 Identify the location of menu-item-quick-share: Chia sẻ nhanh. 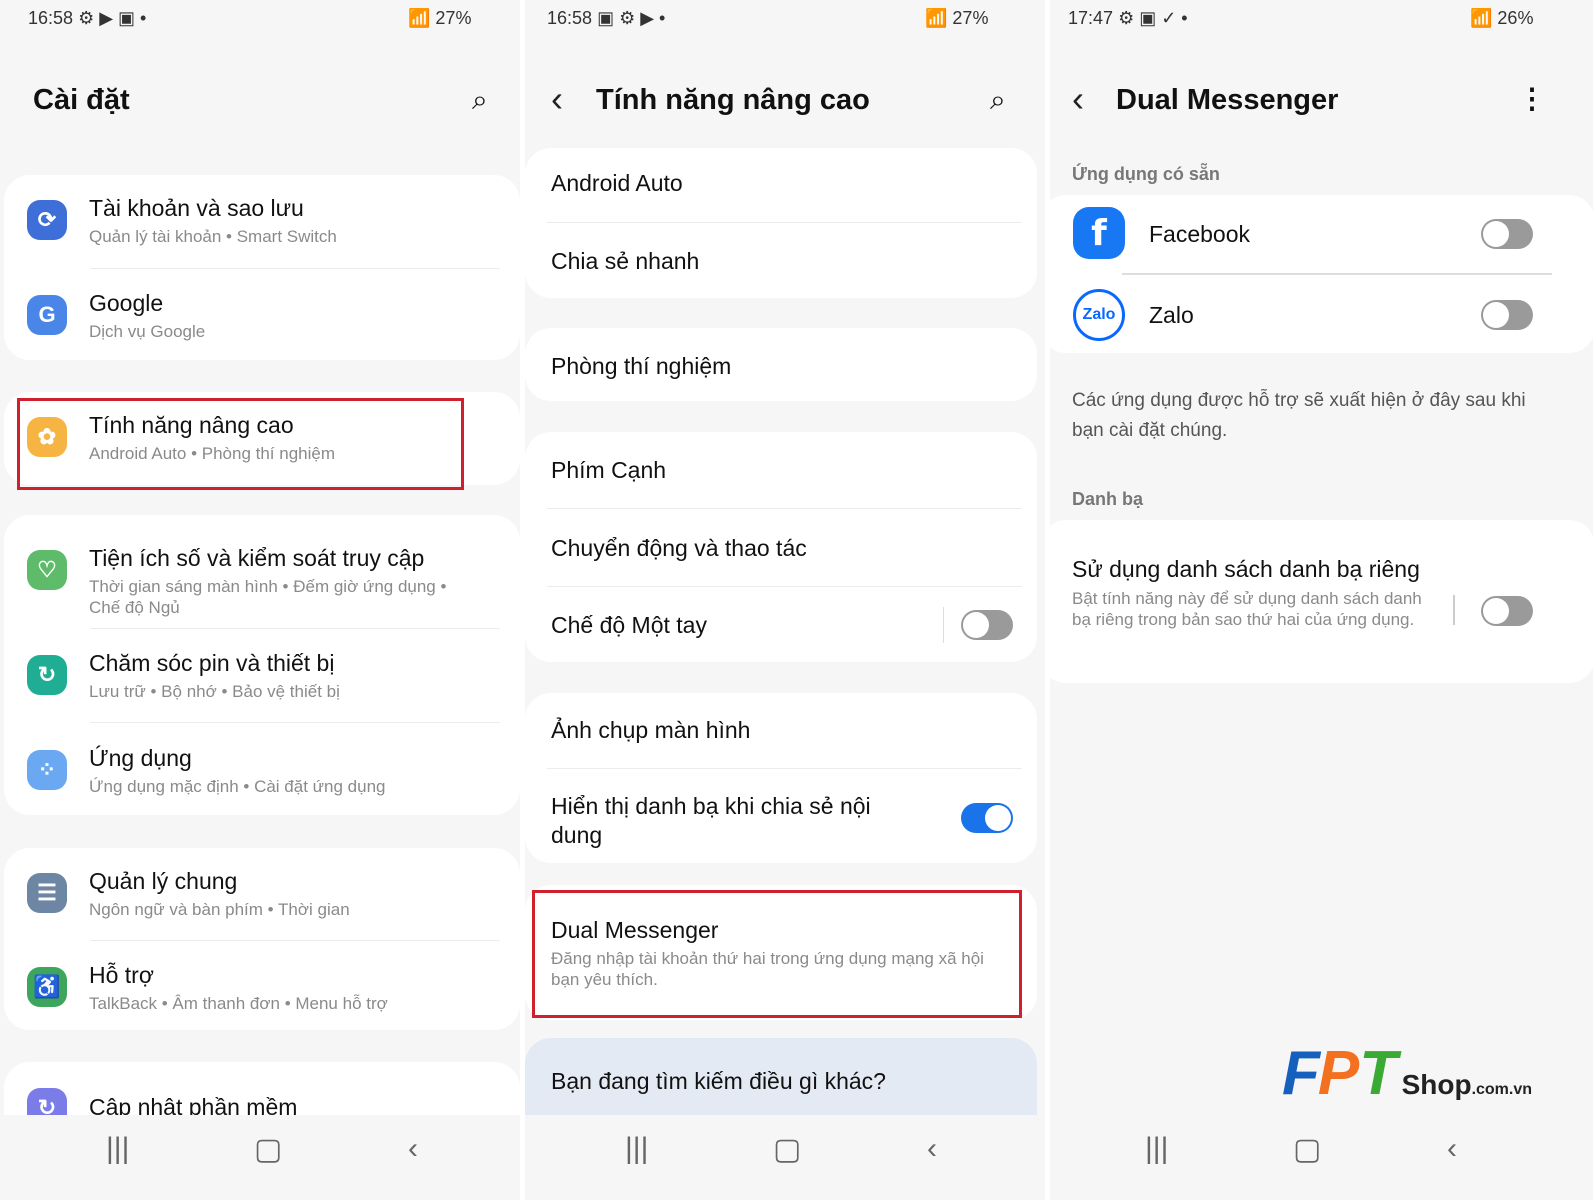
(625, 261).